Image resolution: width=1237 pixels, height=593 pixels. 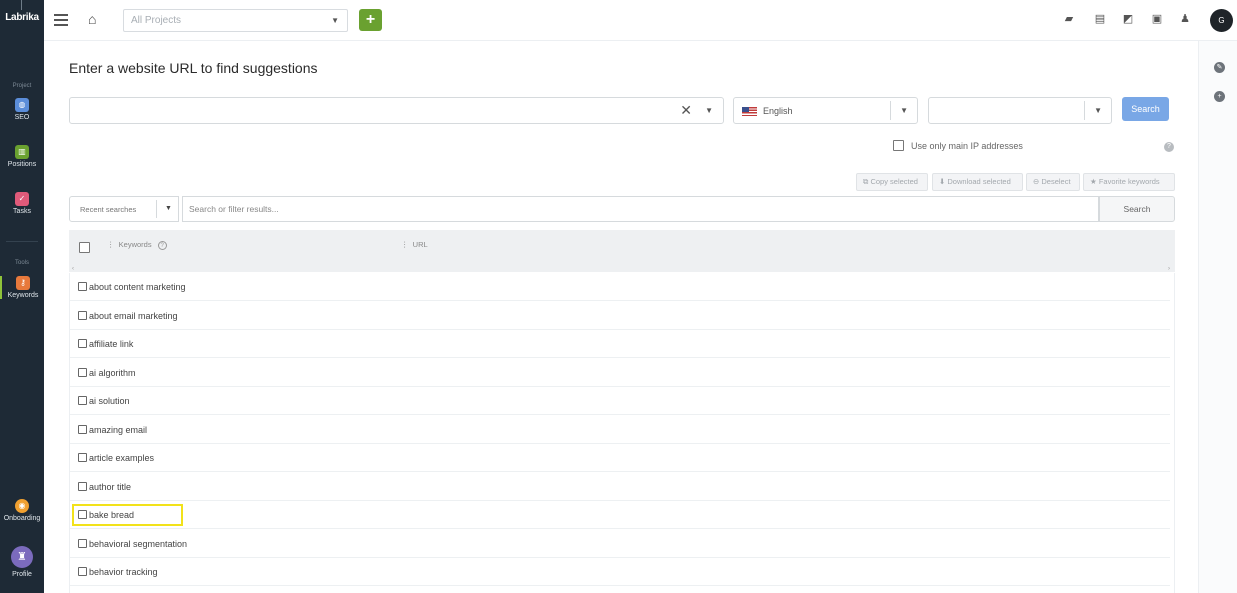 What do you see at coordinates (1157, 19) in the screenshot?
I see `clipboard-icon: ▣` at bounding box center [1157, 19].